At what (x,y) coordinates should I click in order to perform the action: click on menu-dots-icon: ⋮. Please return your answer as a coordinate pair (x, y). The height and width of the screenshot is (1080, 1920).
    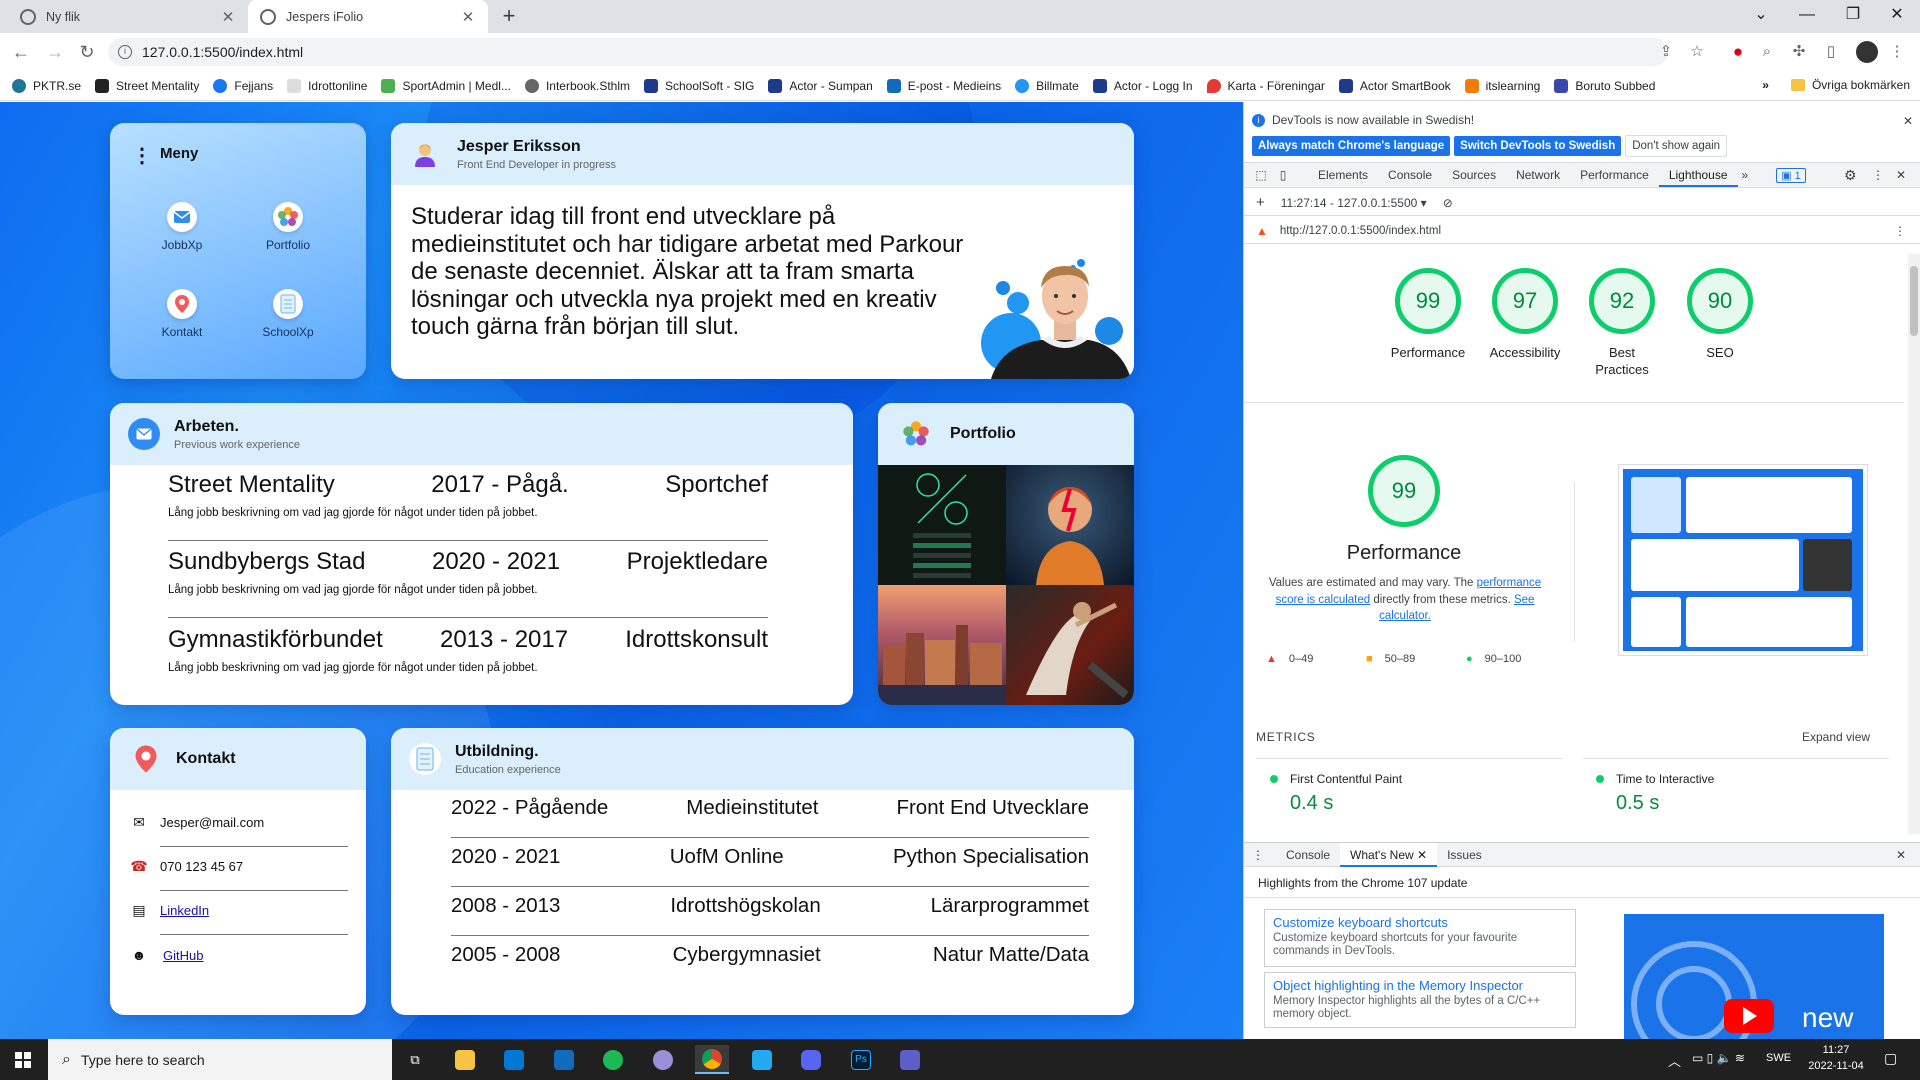
    Looking at the image, I should click on (142, 155).